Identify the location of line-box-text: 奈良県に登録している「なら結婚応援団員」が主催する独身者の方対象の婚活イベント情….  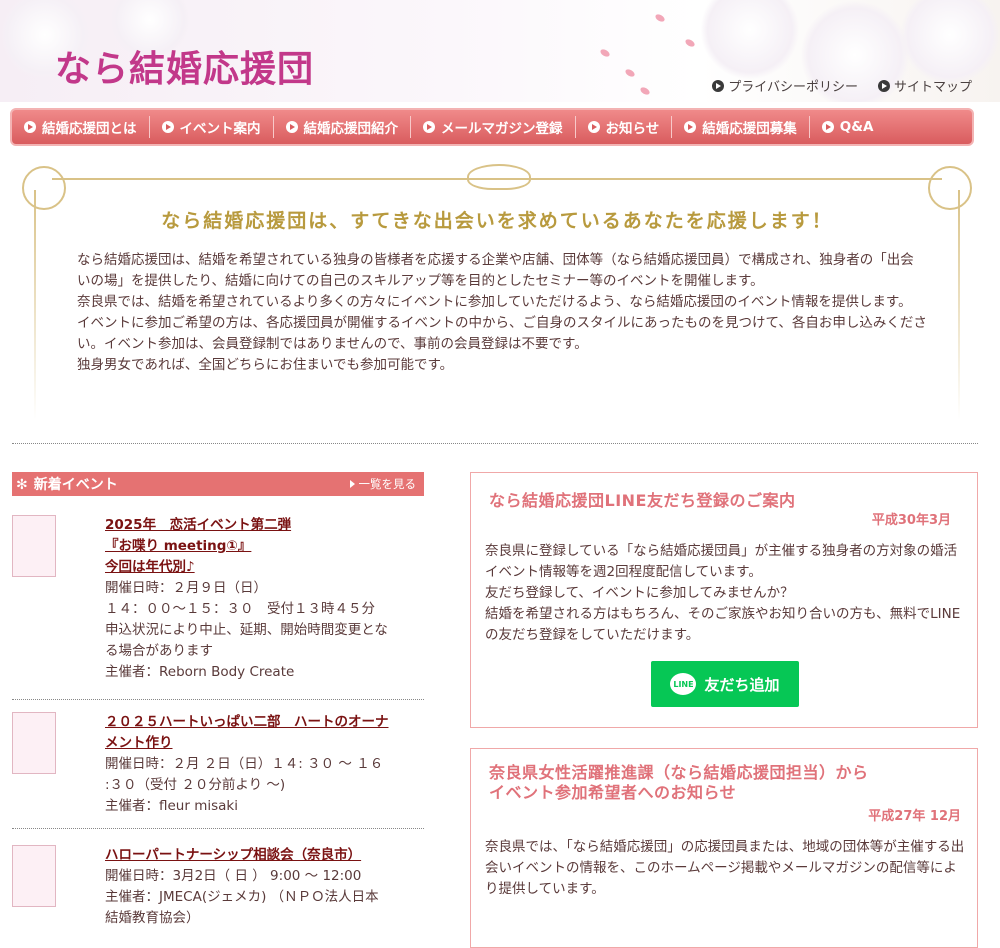
(725, 593).